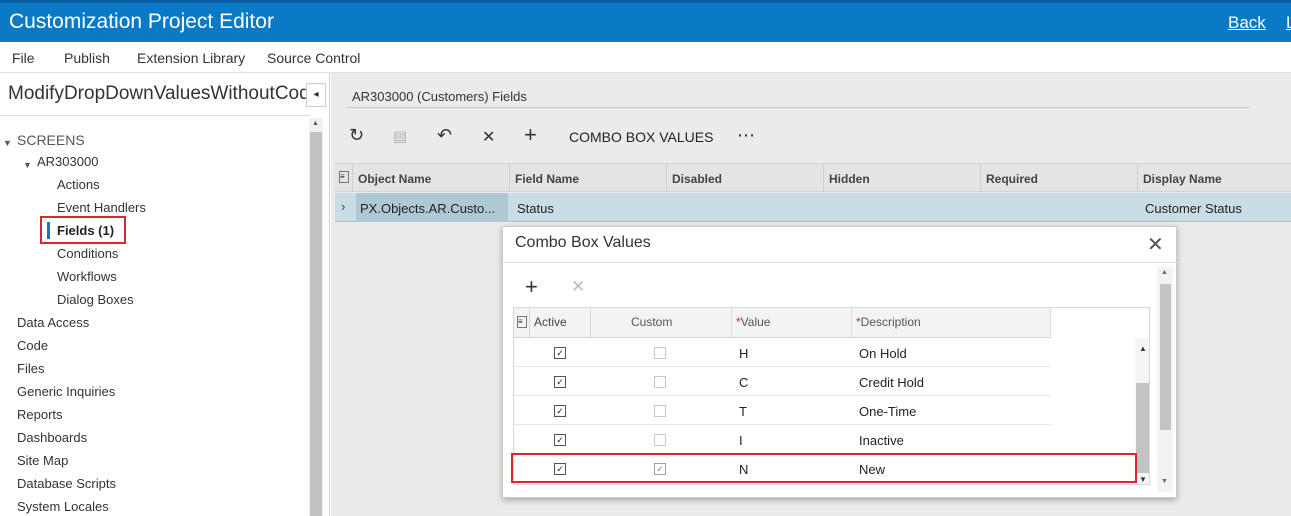 This screenshot has height=516, width=1291. I want to click on table-row: ✓ I Inactive, so click(782, 439).